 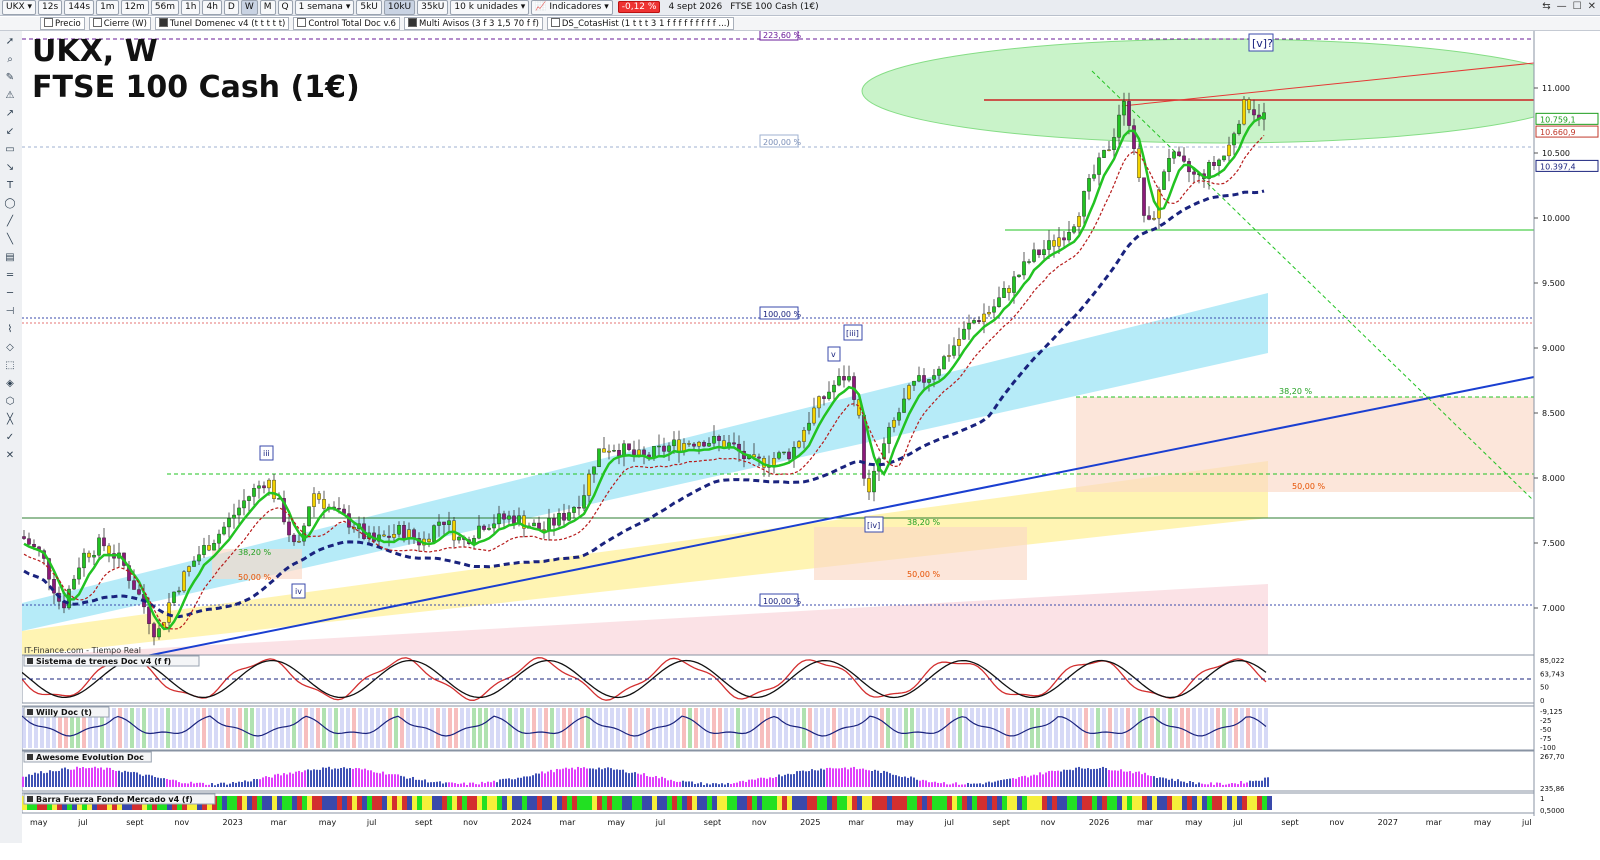 I want to click on drawing-tool-icon: ↙, so click(x=10, y=131).